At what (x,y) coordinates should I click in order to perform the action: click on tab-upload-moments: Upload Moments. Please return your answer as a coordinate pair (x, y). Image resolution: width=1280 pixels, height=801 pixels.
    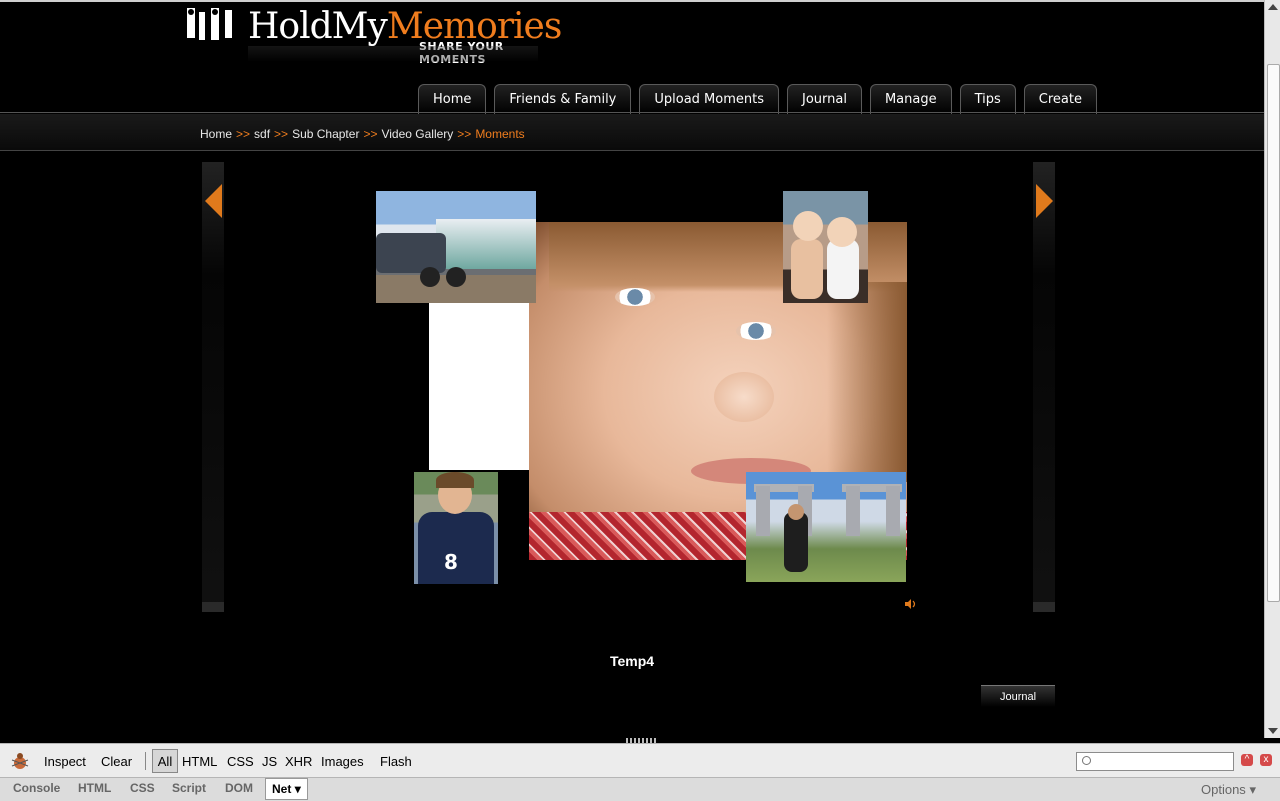
    Looking at the image, I should click on (709, 99).